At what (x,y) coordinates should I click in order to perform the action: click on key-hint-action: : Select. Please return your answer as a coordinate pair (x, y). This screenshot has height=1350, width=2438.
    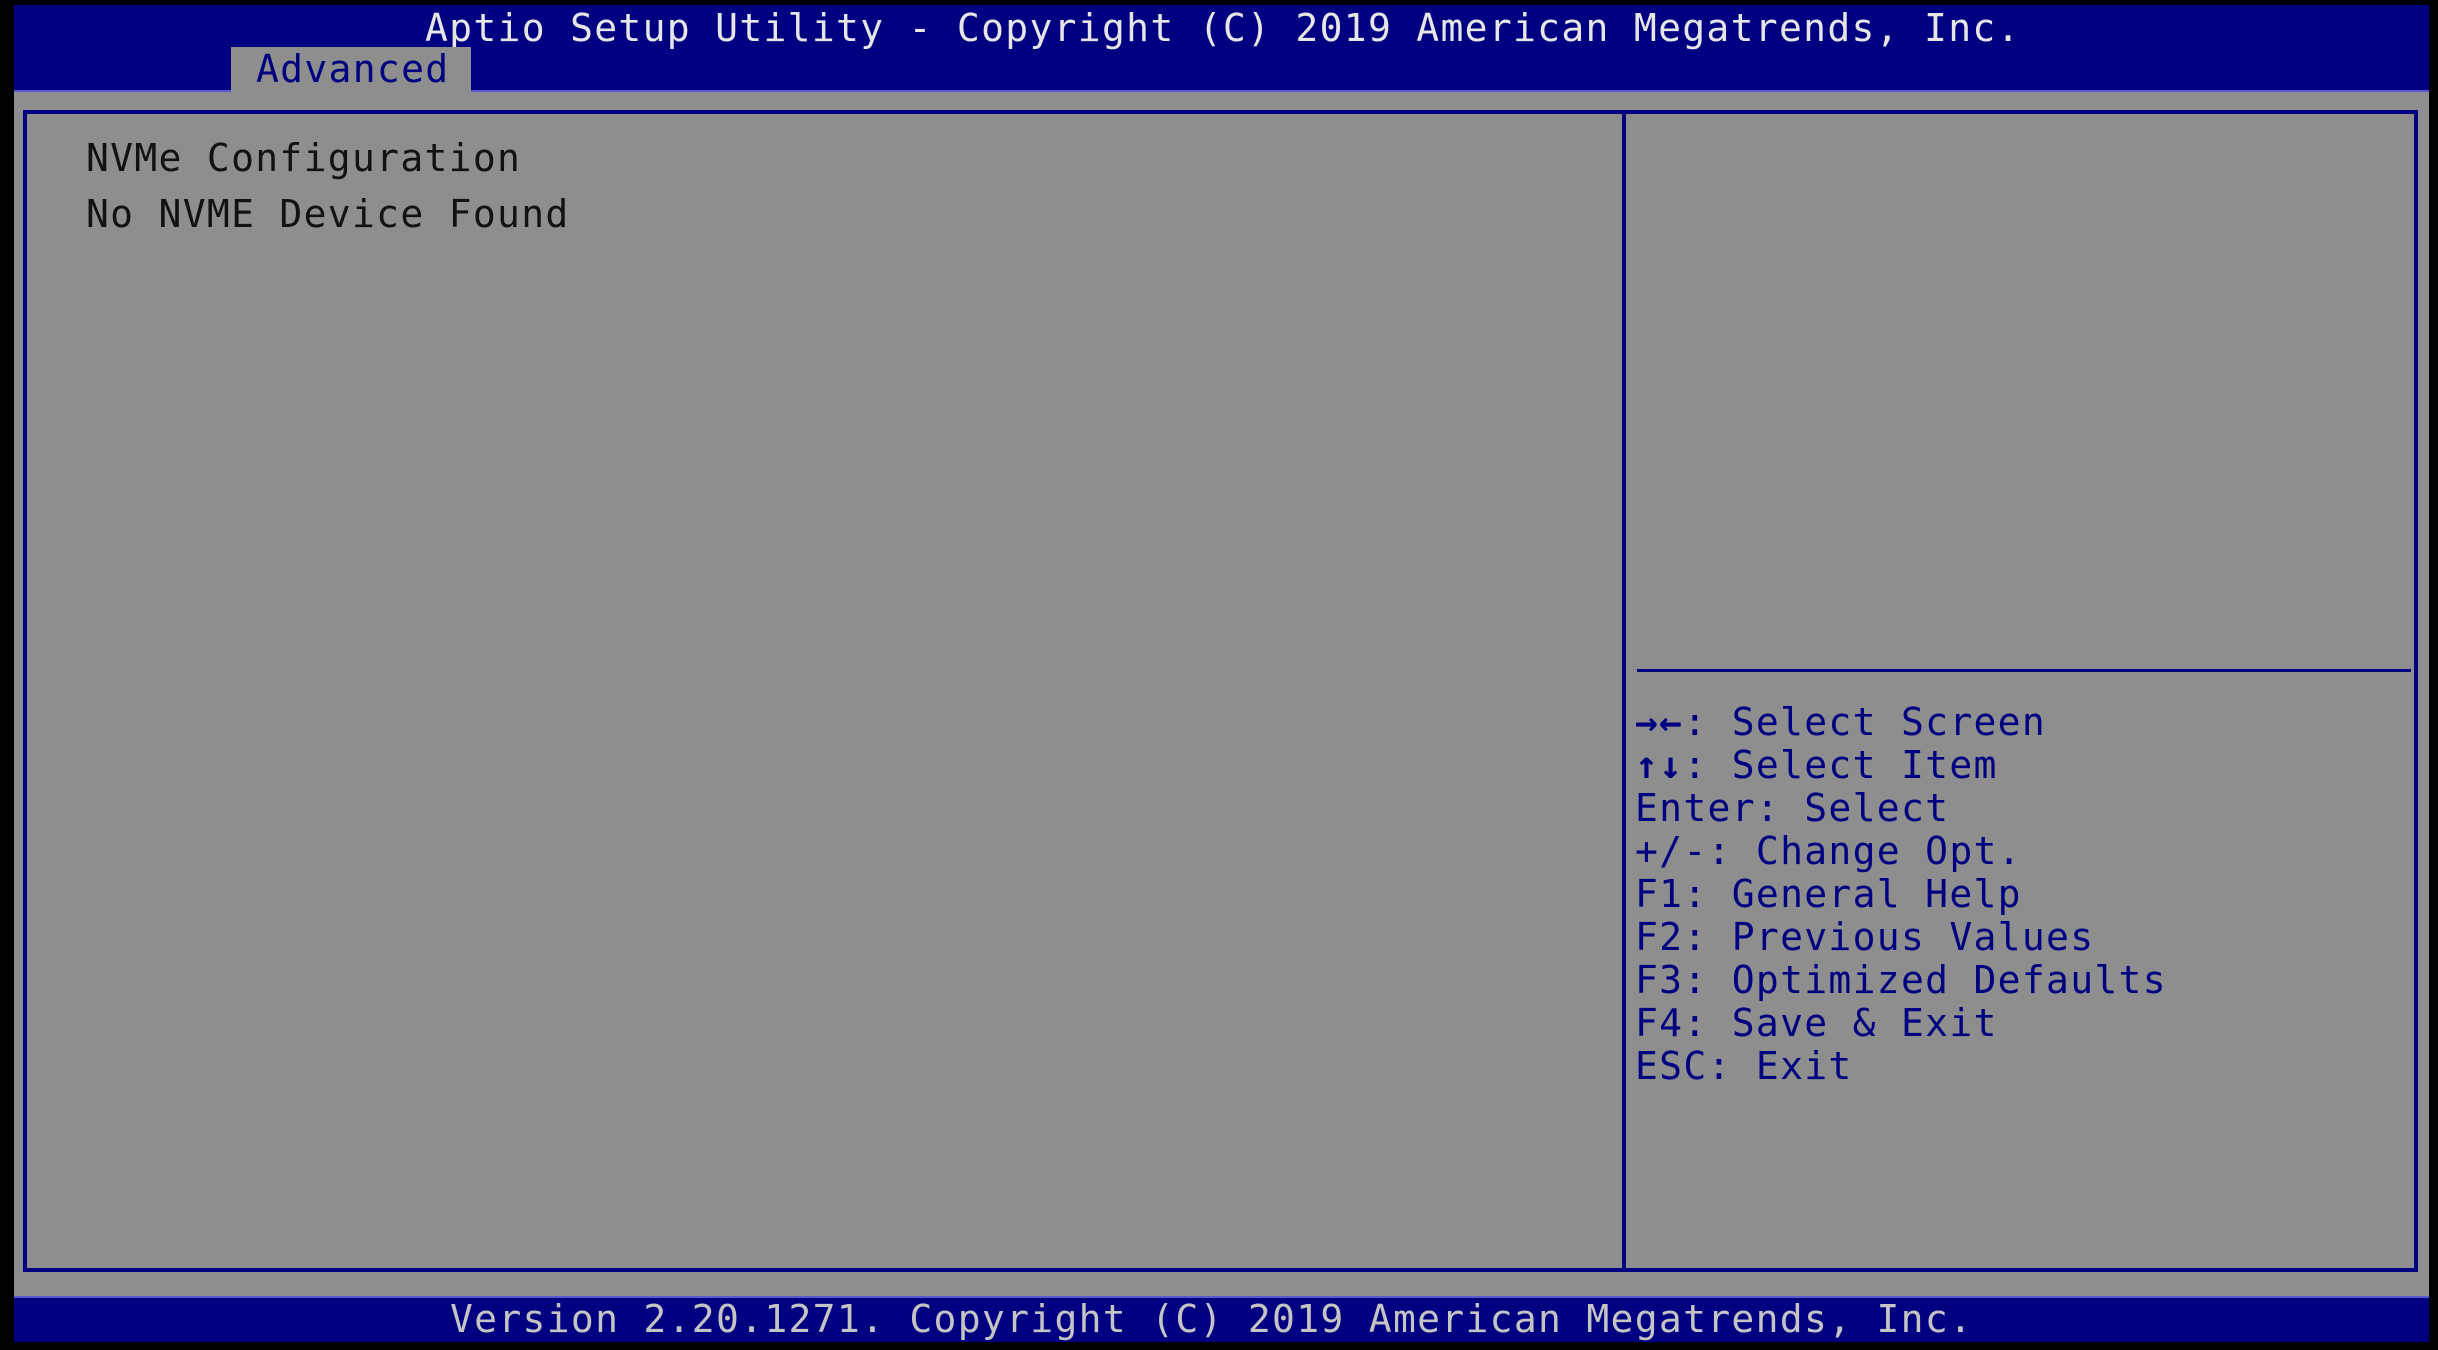
    Looking at the image, I should click on (1852, 808).